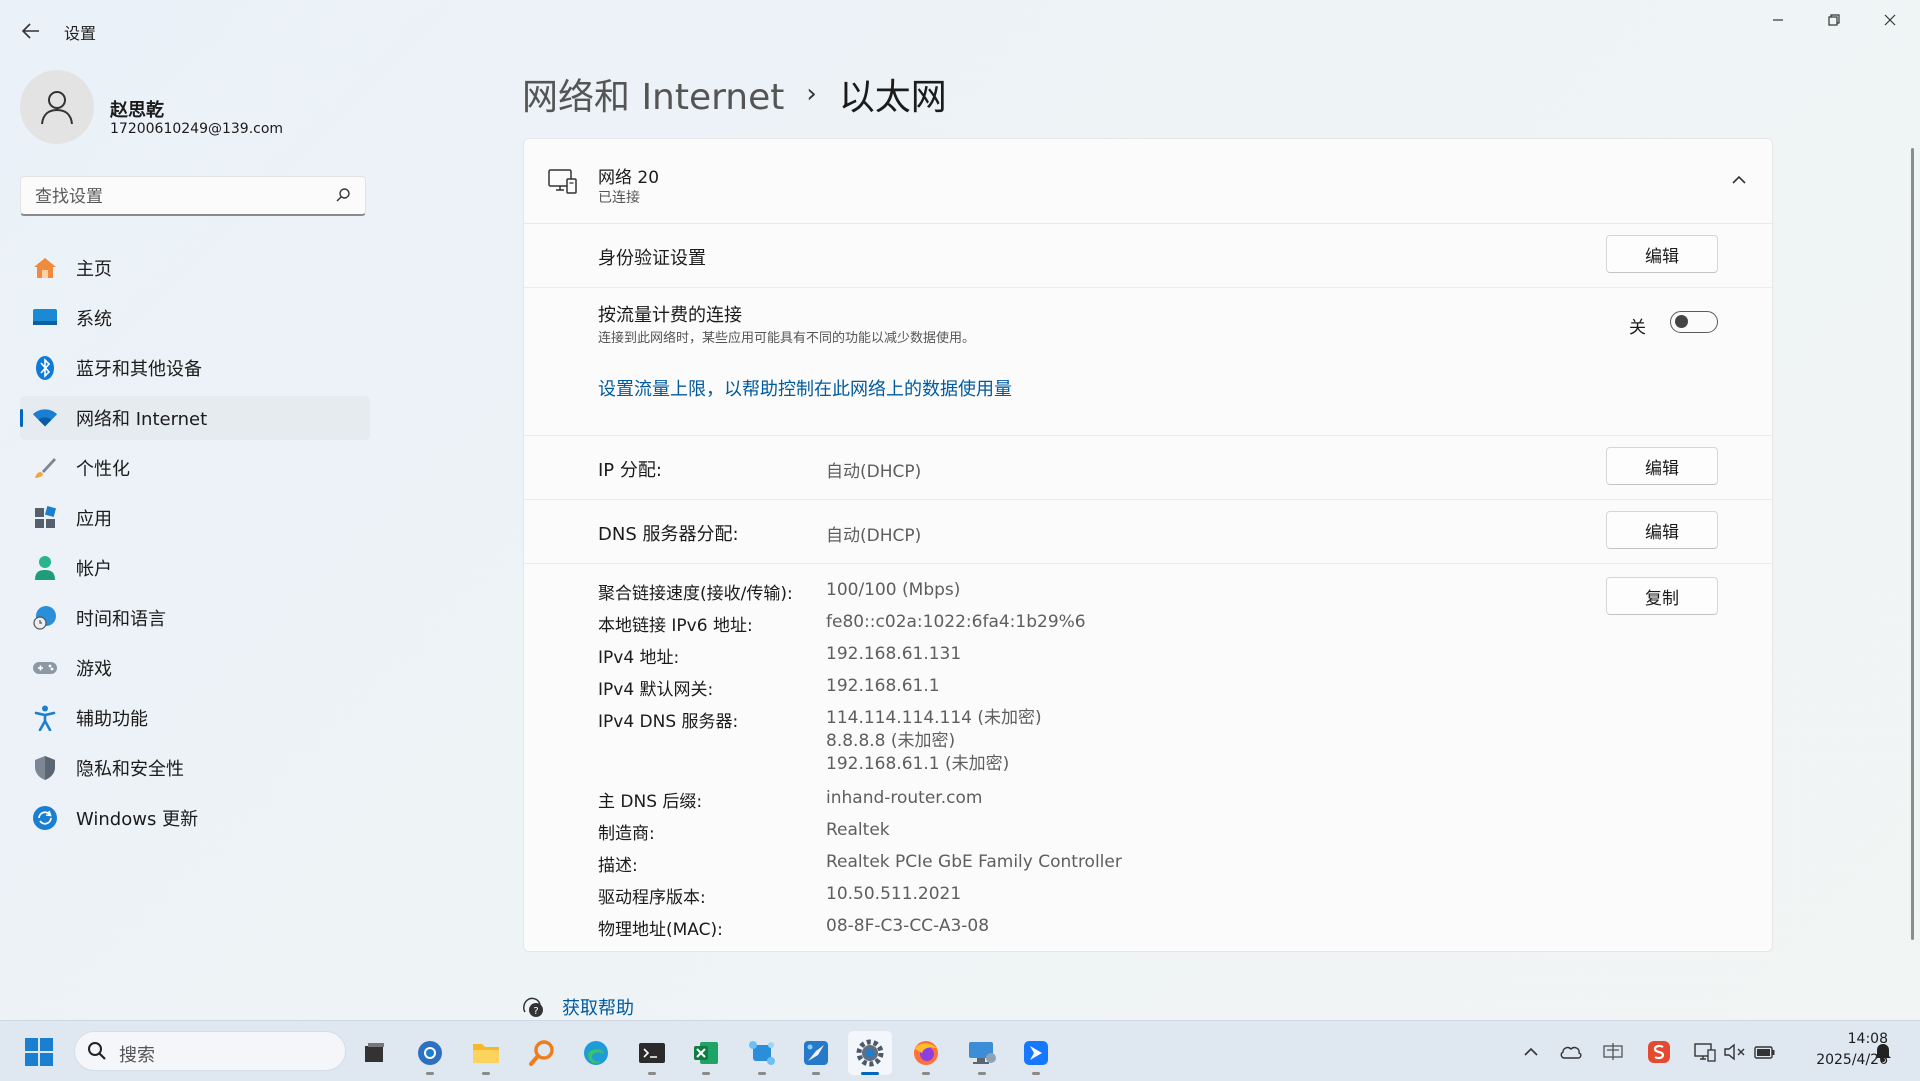 This screenshot has width=1920, height=1081. I want to click on breadcrumb-parent: 网络和 Internet, so click(653, 94).